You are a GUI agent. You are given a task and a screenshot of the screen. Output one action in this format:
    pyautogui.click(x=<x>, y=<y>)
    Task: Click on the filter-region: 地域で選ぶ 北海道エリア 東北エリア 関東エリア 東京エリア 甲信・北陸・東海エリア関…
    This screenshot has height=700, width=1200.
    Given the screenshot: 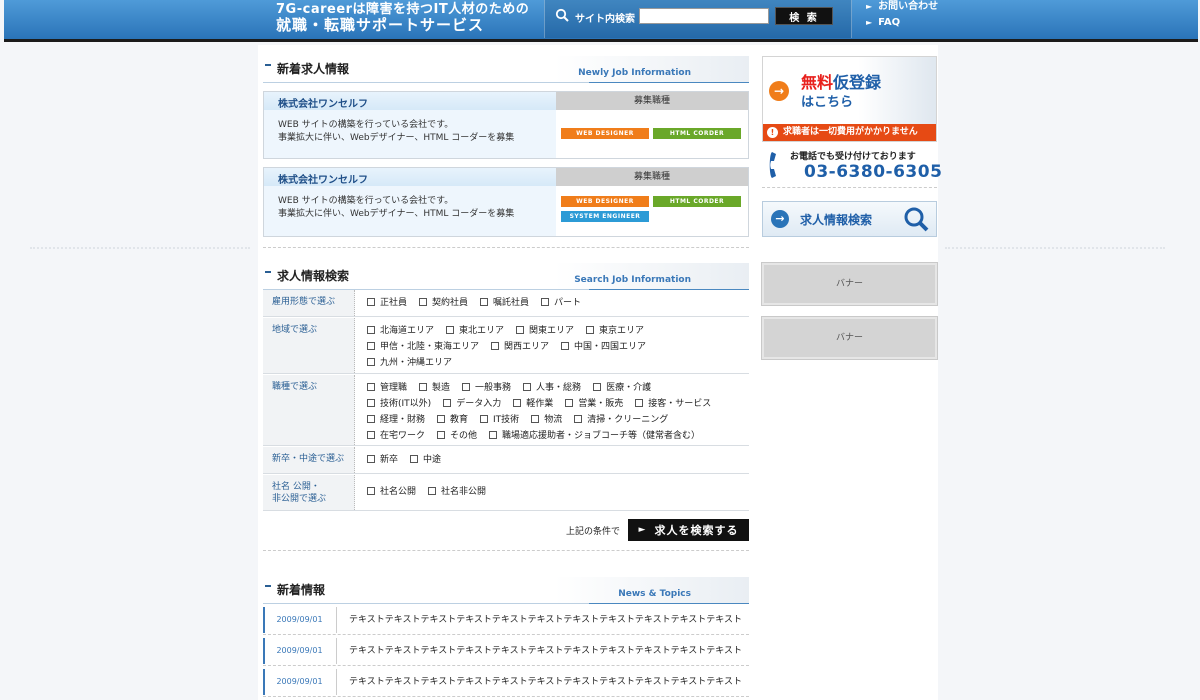 What is the action you would take?
    pyautogui.click(x=506, y=346)
    